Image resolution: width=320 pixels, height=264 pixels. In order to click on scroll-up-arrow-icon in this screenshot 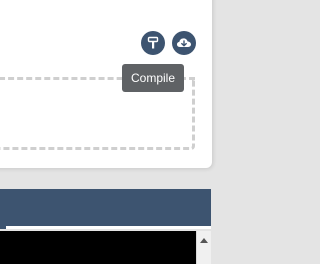, I will do `click(204, 240)`.